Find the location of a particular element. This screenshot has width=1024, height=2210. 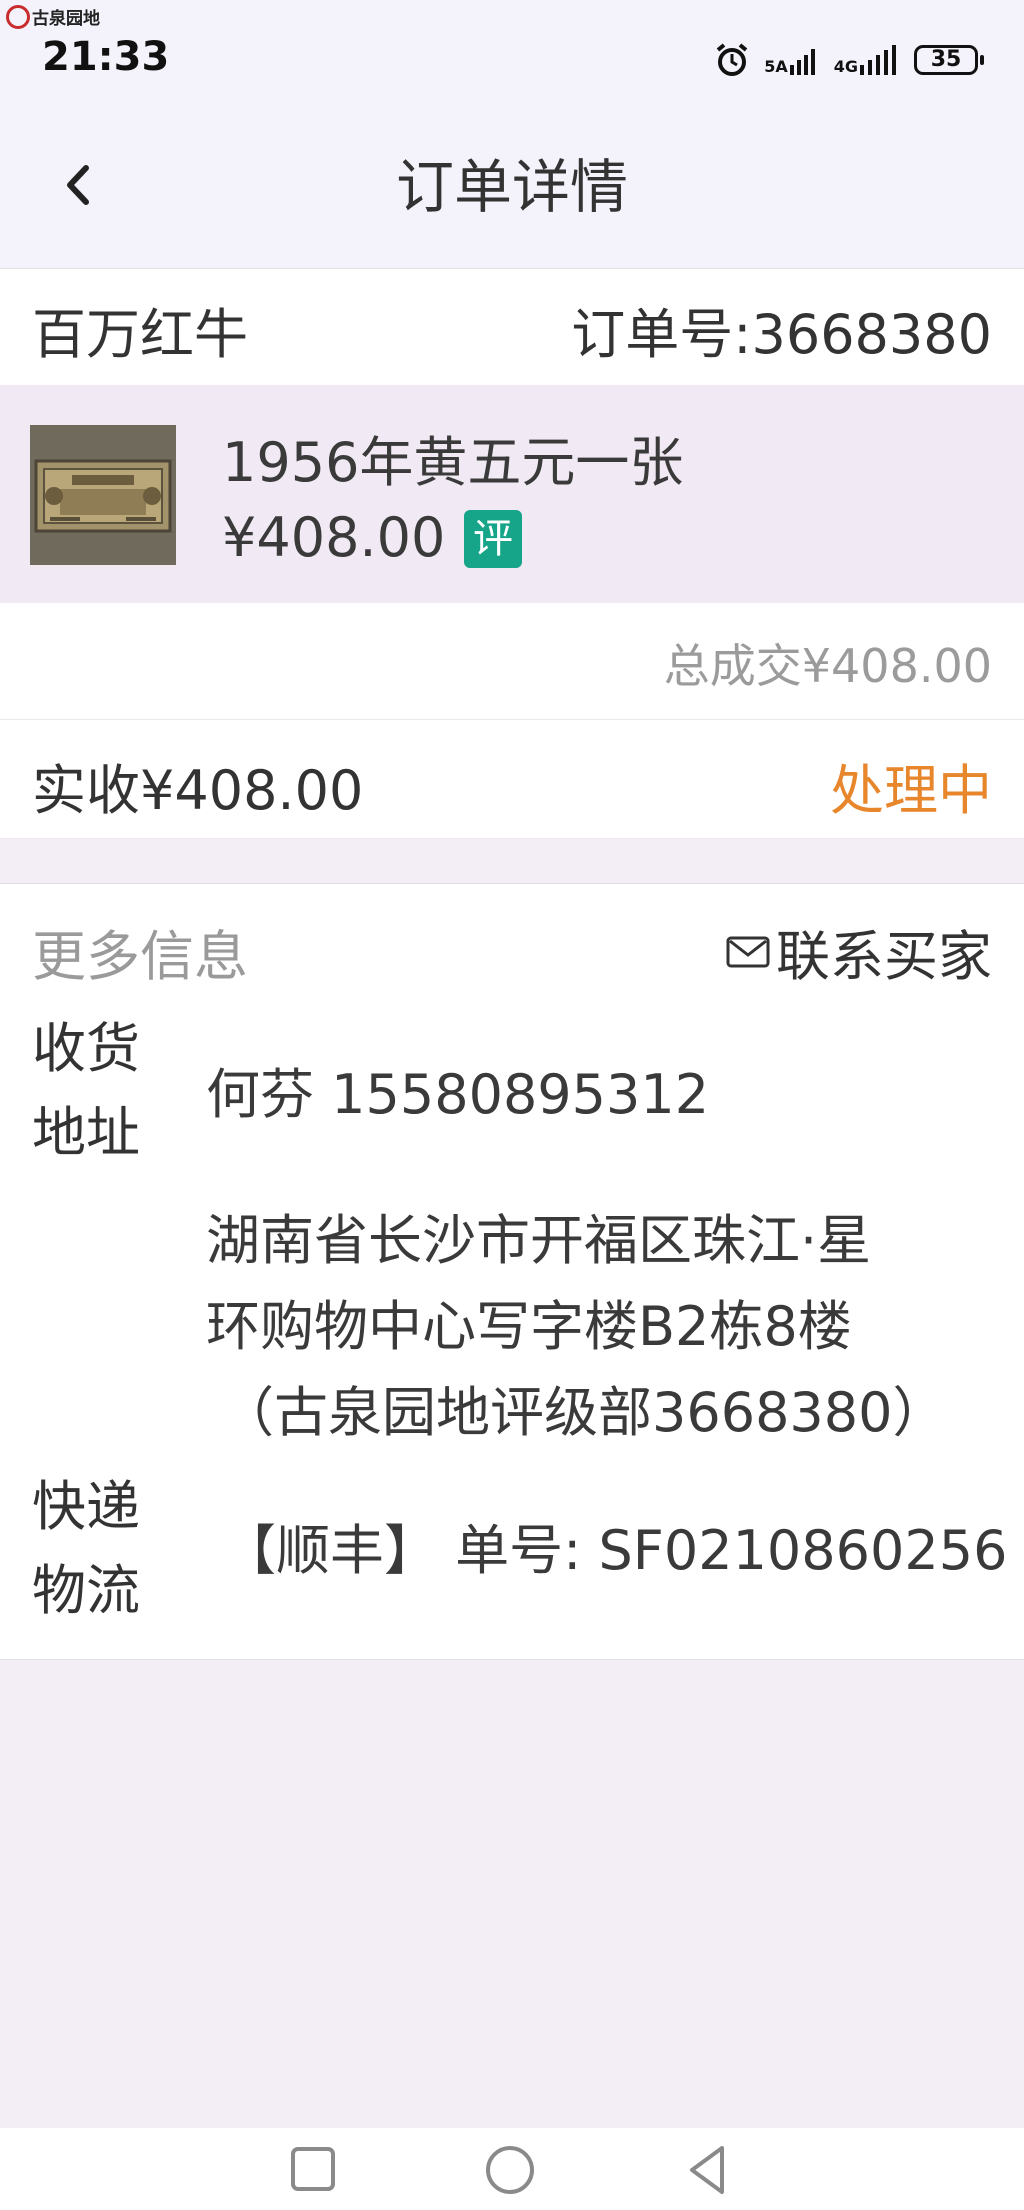

home-icon is located at coordinates (510, 2170).